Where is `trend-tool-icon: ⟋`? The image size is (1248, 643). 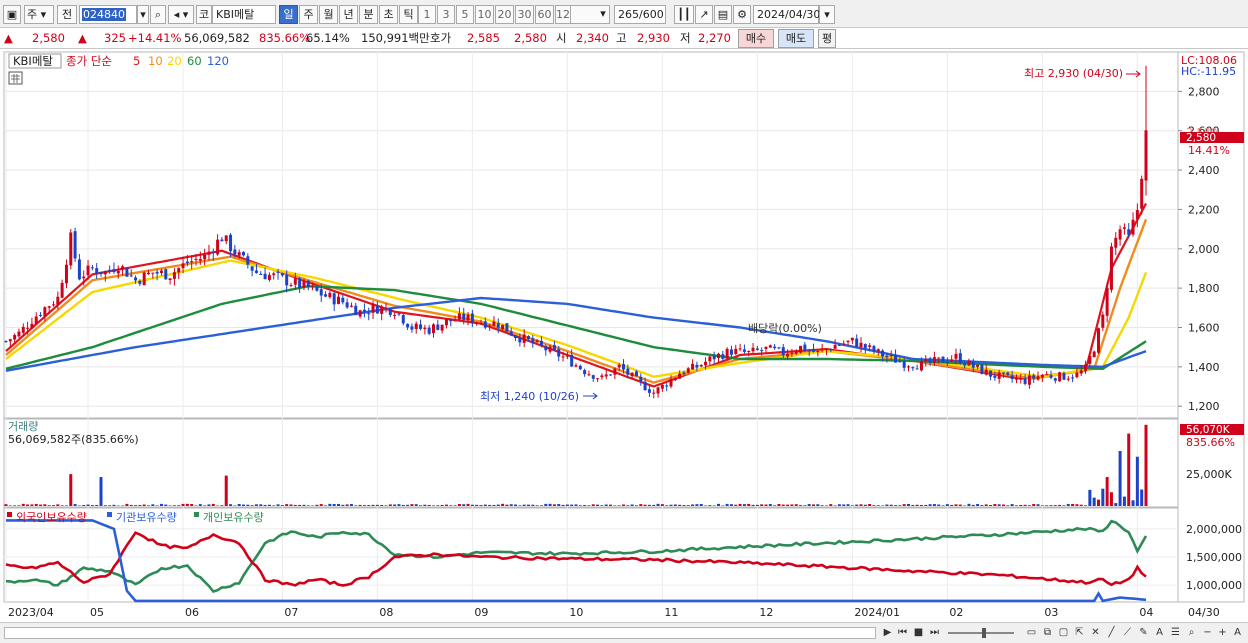
trend-tool-icon: ⟋ is located at coordinates (1127, 633).